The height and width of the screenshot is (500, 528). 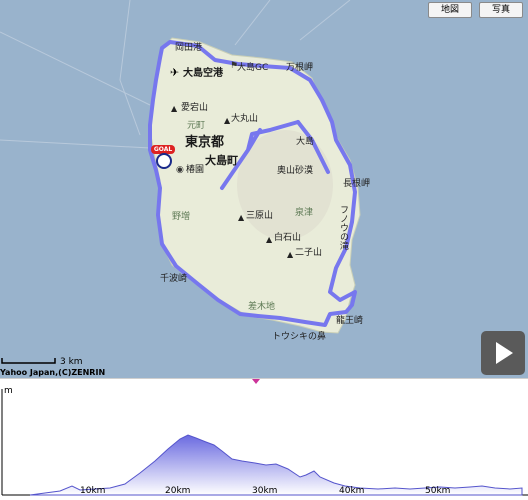 I want to click on label-motomachi: 元町, so click(x=196, y=126).